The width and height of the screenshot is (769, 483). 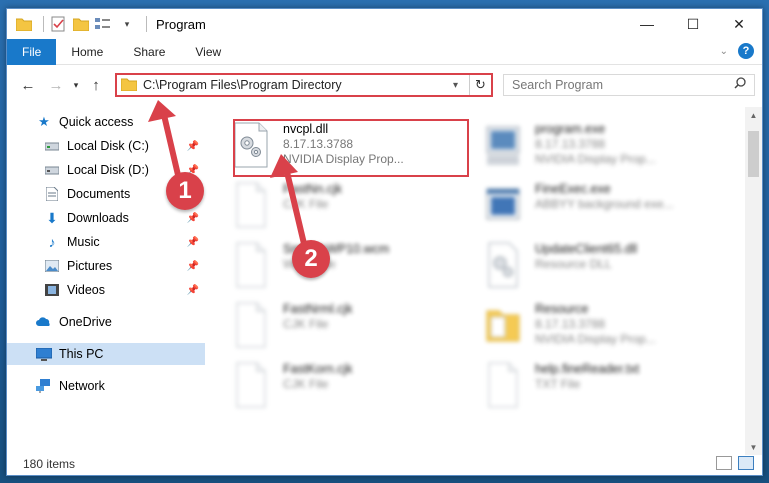 I want to click on callout-arrows, so click(x=228, y=175).